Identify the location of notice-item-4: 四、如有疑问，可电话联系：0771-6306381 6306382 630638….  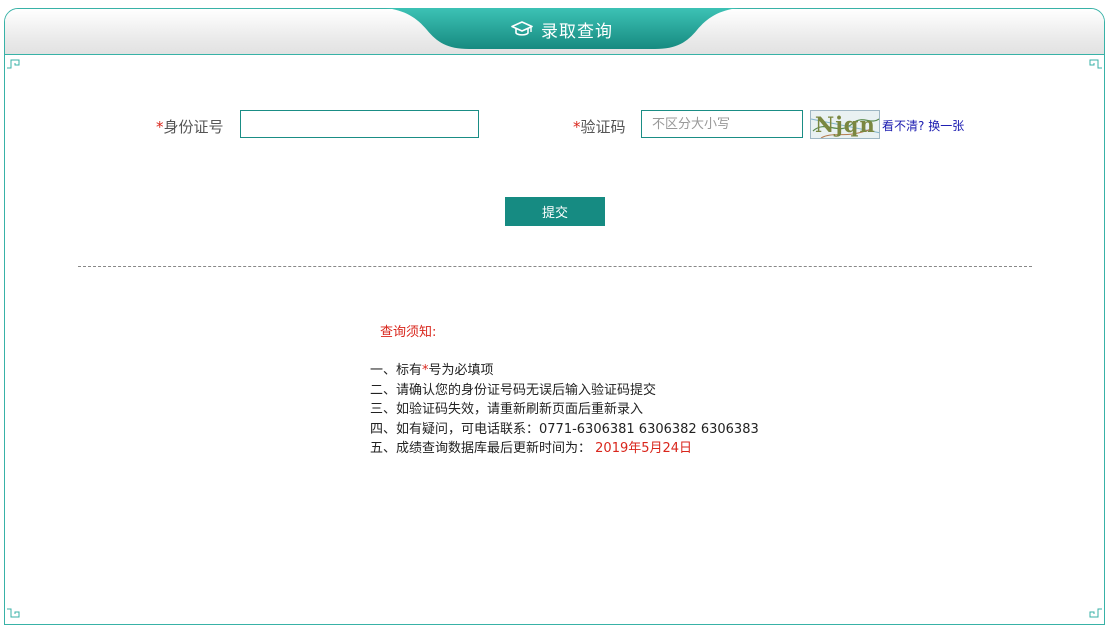
(564, 429).